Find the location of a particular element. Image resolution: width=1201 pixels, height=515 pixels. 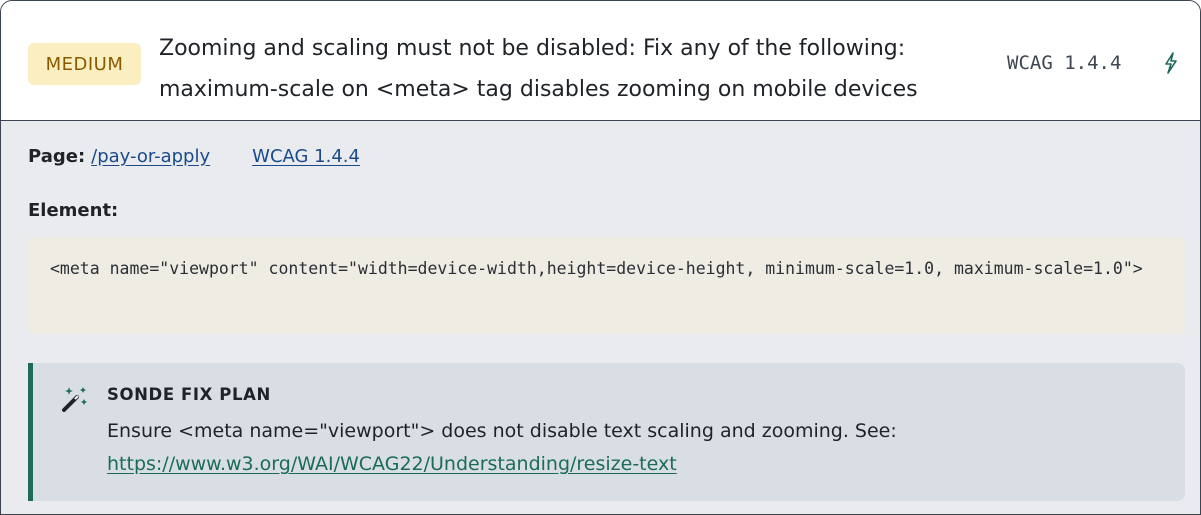

page-row: Page: /pay-or-apply WCAG 1.4.4 is located at coordinates (194, 159).